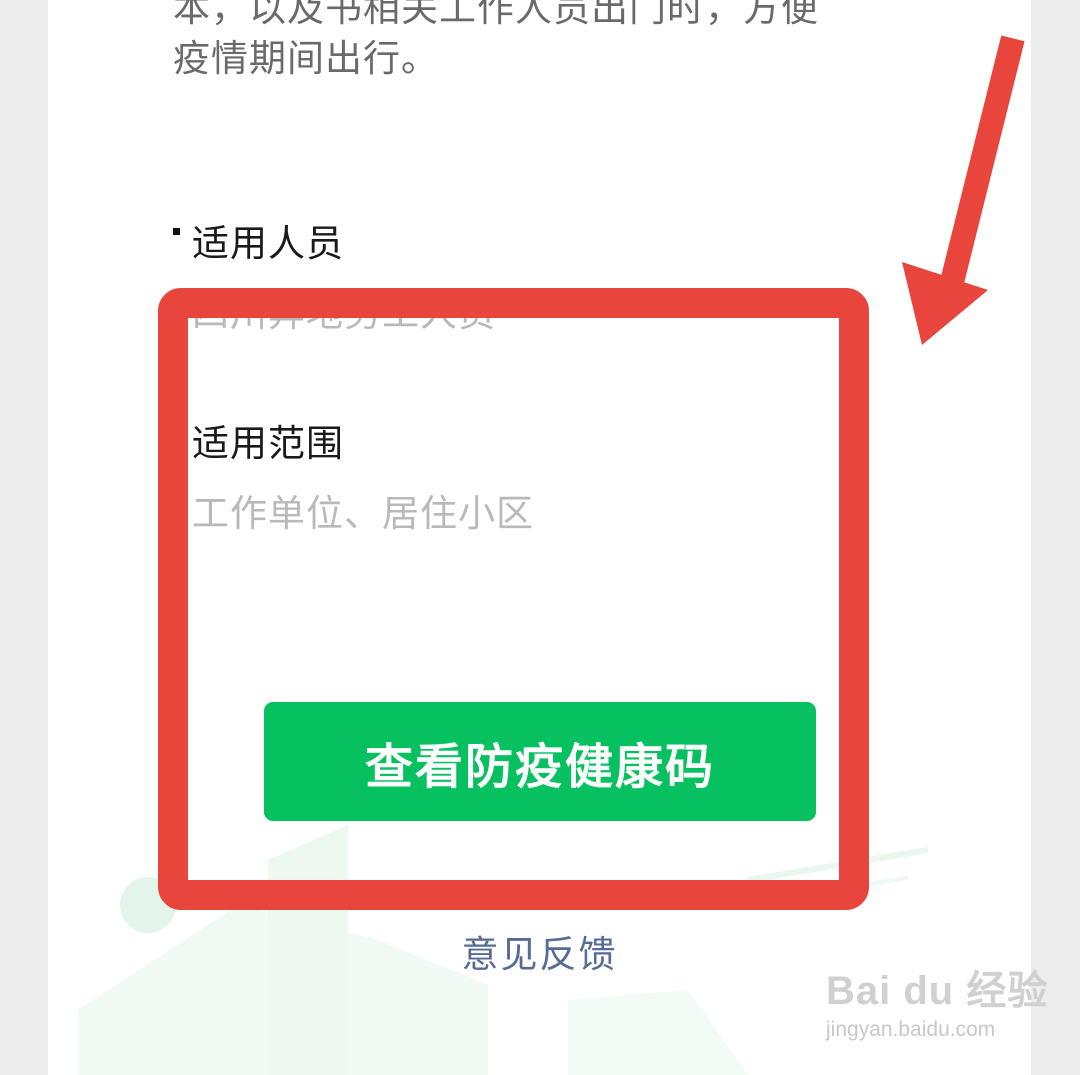 The image size is (1080, 1075). Describe the element at coordinates (268, 443) in the screenshot. I see `field-label-applicable-scope: 适用范围` at that location.